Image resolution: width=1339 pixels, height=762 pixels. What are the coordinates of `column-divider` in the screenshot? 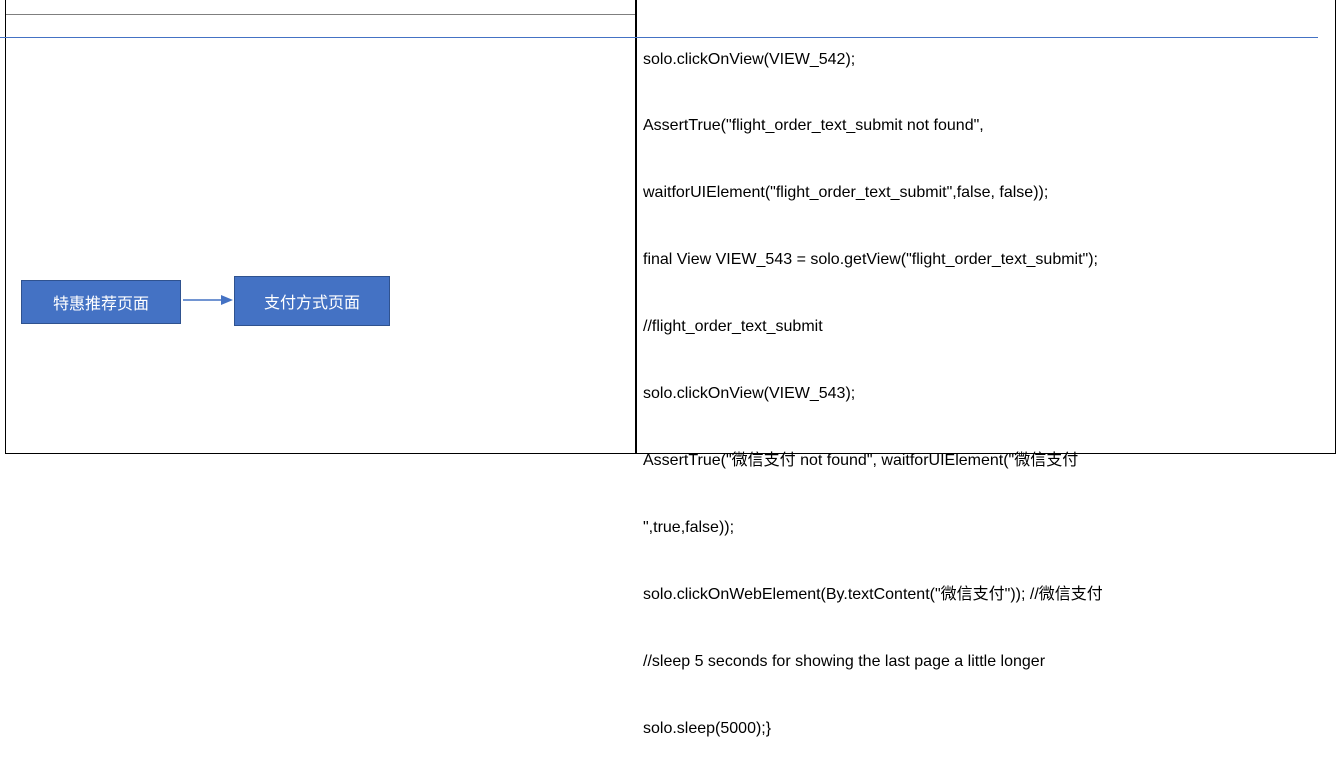 It's located at (636, 226).